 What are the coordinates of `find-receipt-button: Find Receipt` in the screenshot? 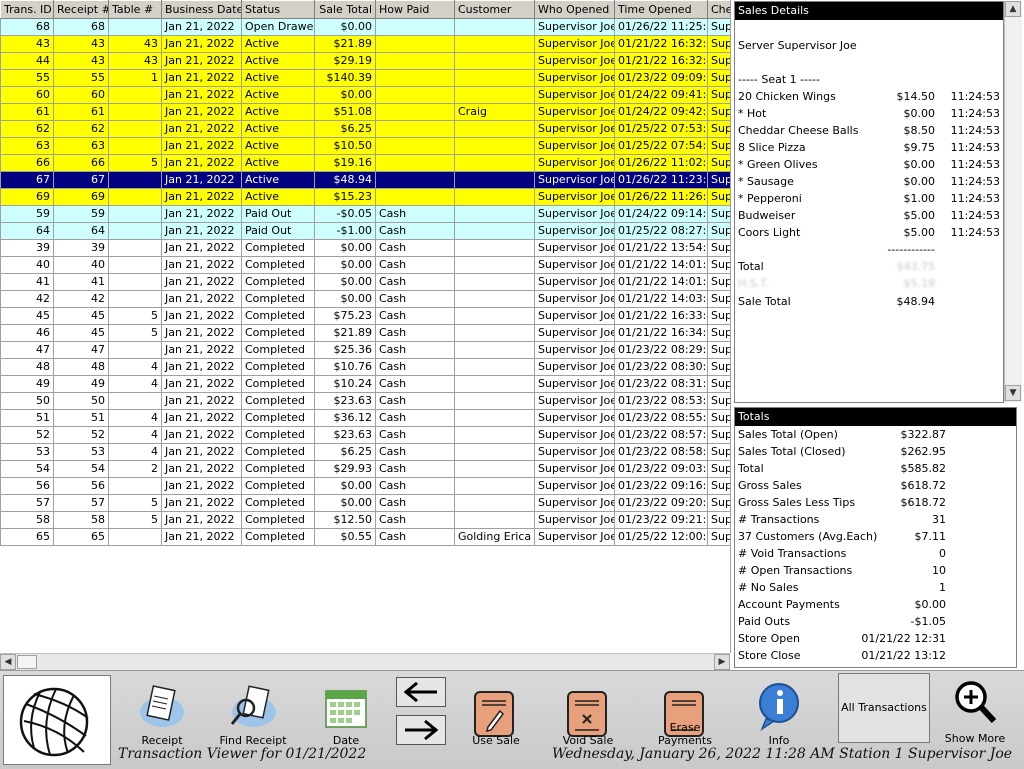 It's located at (253, 713).